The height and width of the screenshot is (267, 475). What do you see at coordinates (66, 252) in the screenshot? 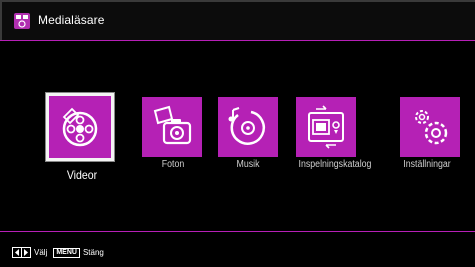
I see `menu-key-badge: MENU` at bounding box center [66, 252].